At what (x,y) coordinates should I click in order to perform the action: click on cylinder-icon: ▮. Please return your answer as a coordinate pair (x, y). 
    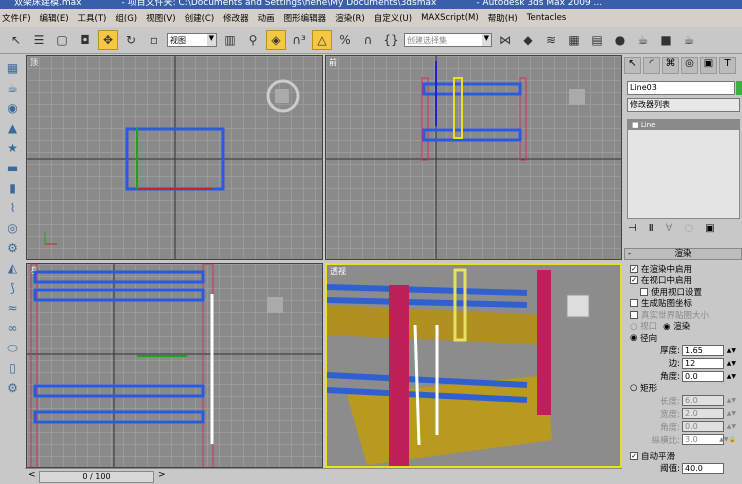
    Looking at the image, I should click on (13, 189).